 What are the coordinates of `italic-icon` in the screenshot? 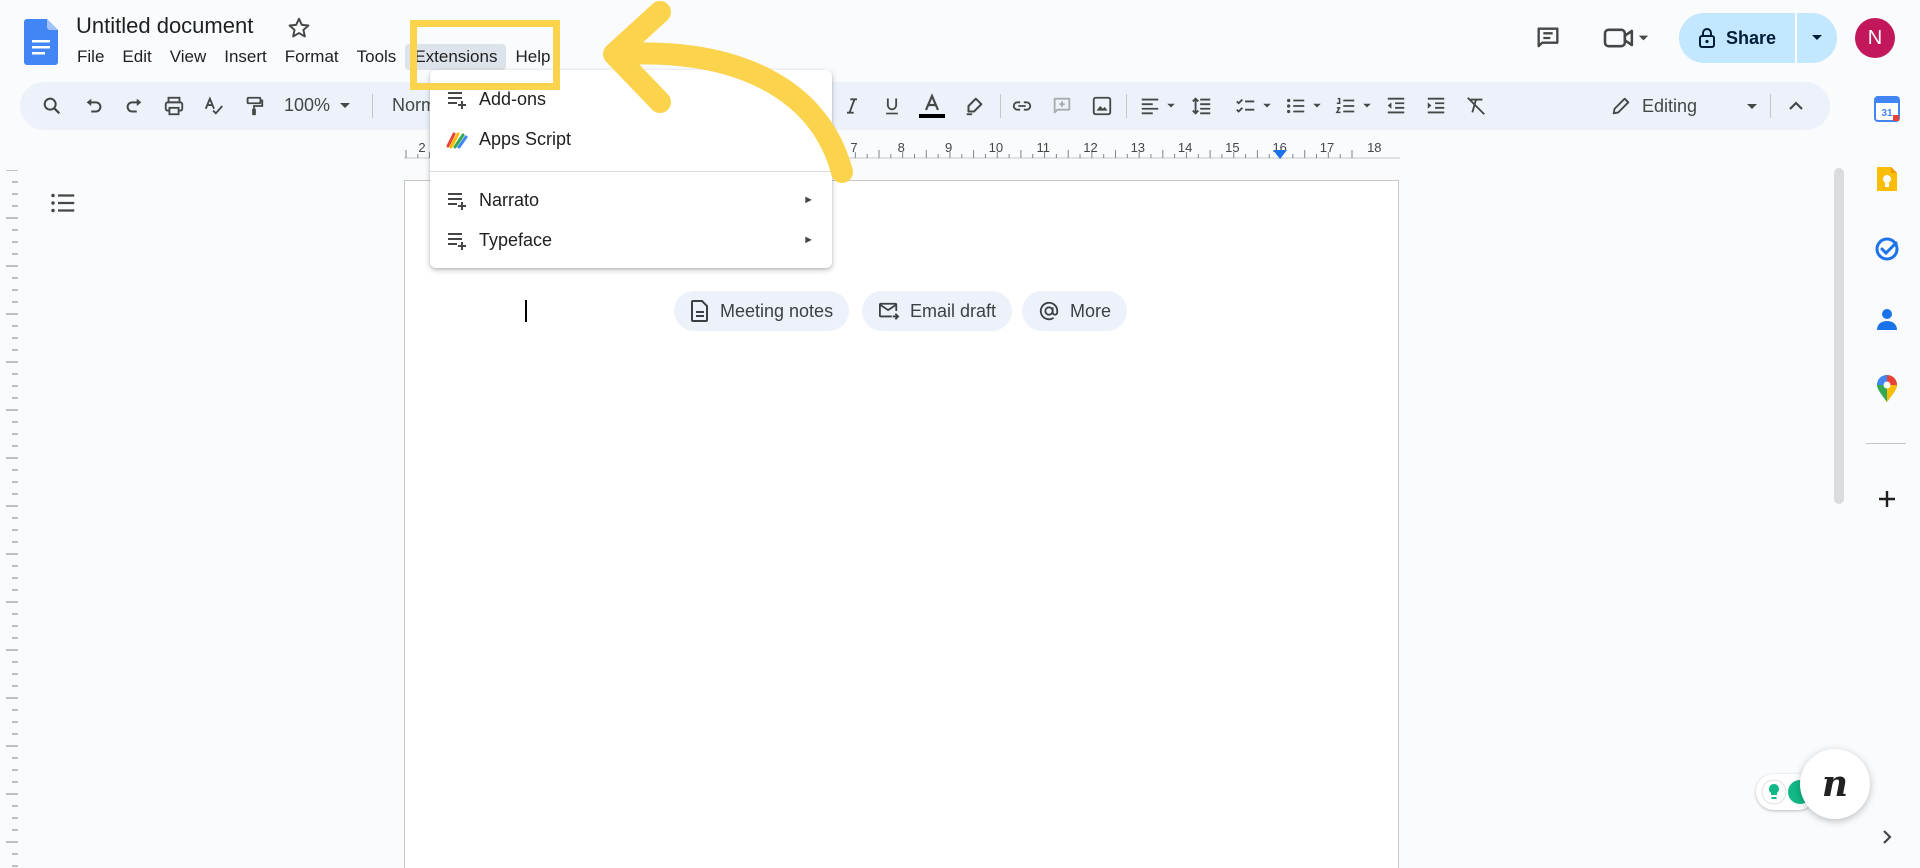 It's located at (852, 106).